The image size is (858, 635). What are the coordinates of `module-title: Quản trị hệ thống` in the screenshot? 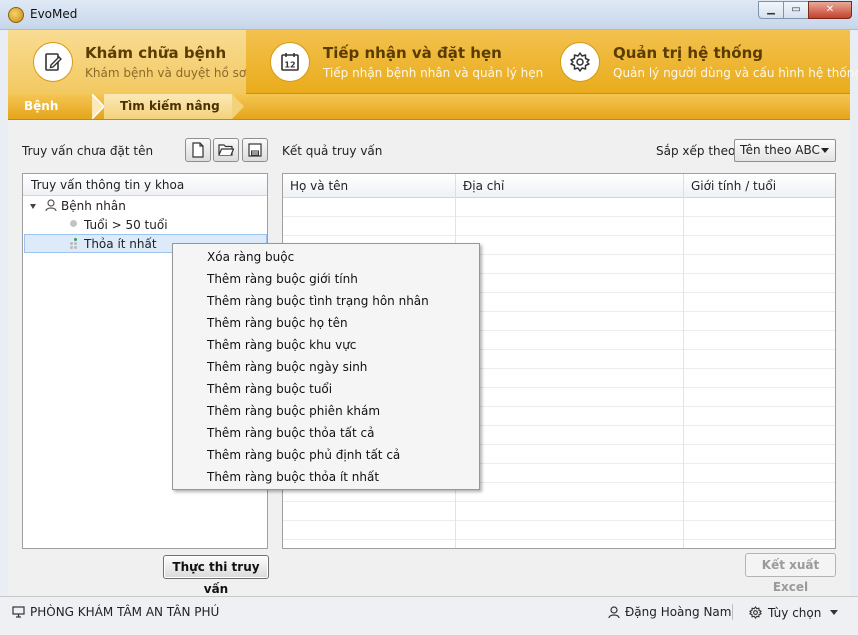 It's located at (688, 53).